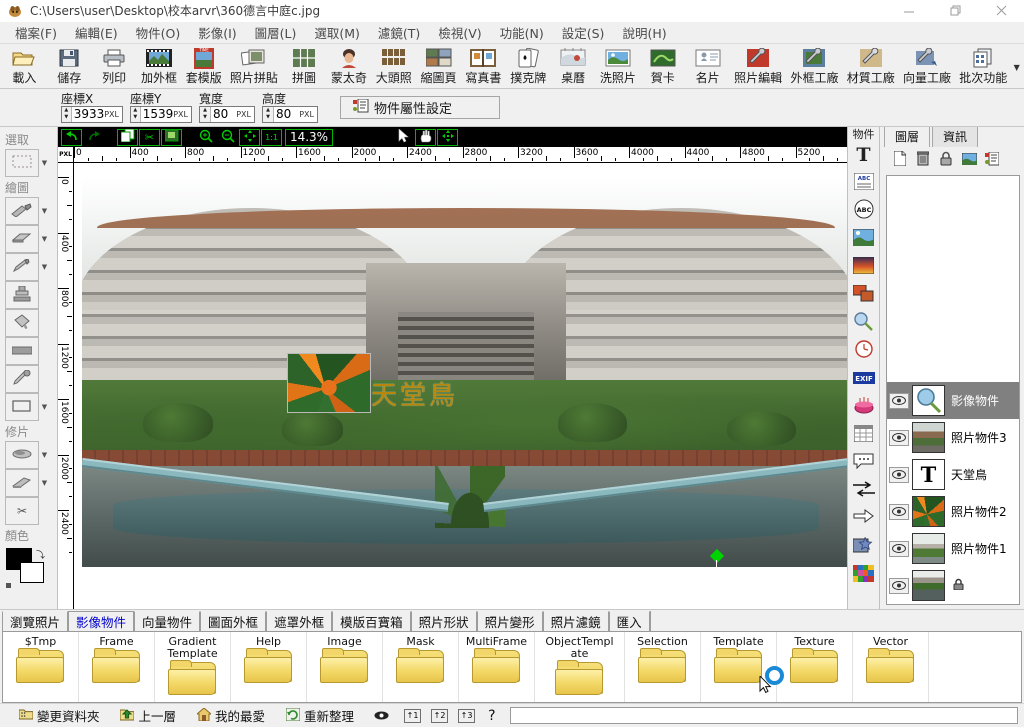 The height and width of the screenshot is (727, 1024). Describe the element at coordinates (953, 437) in the screenshot. I see `layer-row-photo-object-3: 照片物件3` at that location.